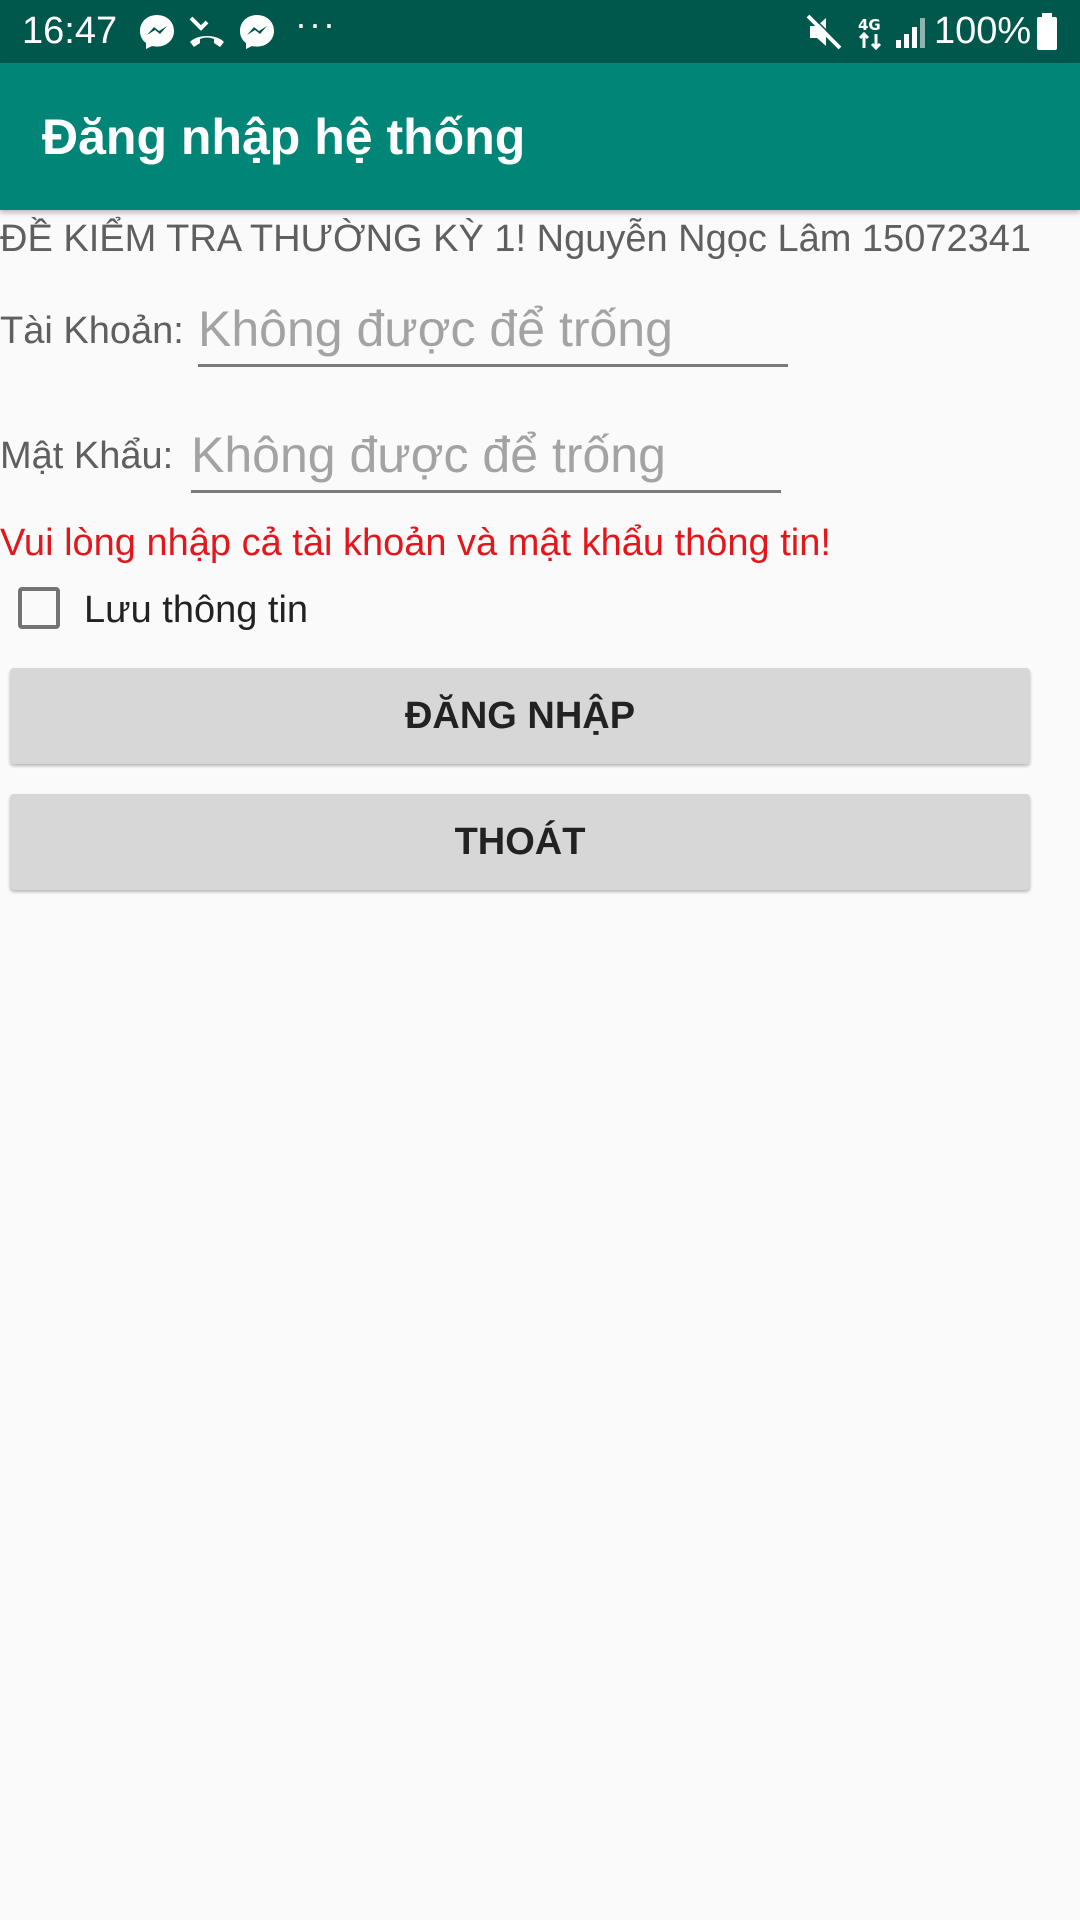 Image resolution: width=1080 pixels, height=1920 pixels. Describe the element at coordinates (912, 32) in the screenshot. I see `signal-icon` at that location.